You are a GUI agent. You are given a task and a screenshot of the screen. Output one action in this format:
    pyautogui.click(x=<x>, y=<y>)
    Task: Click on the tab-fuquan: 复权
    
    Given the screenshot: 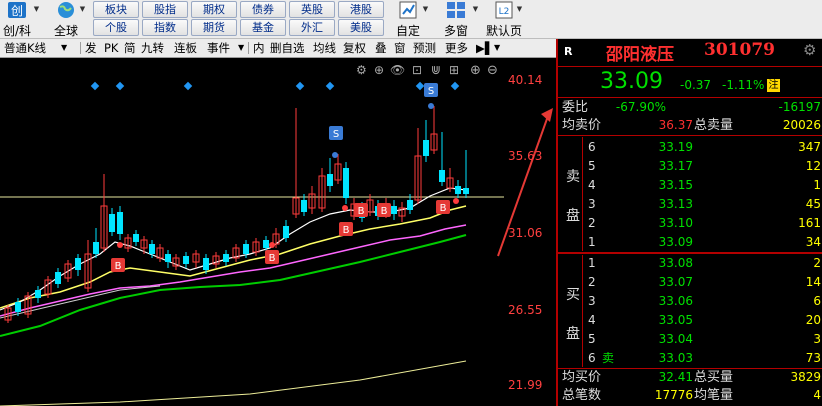 What is the action you would take?
    pyautogui.click(x=354, y=48)
    